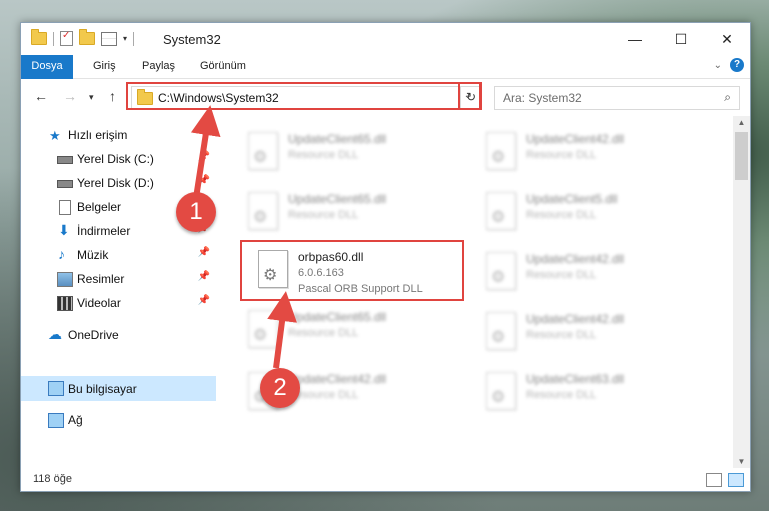 The image size is (769, 511). What do you see at coordinates (112, 96) in the screenshot?
I see `up-arrow-icon: ↑` at bounding box center [112, 96].